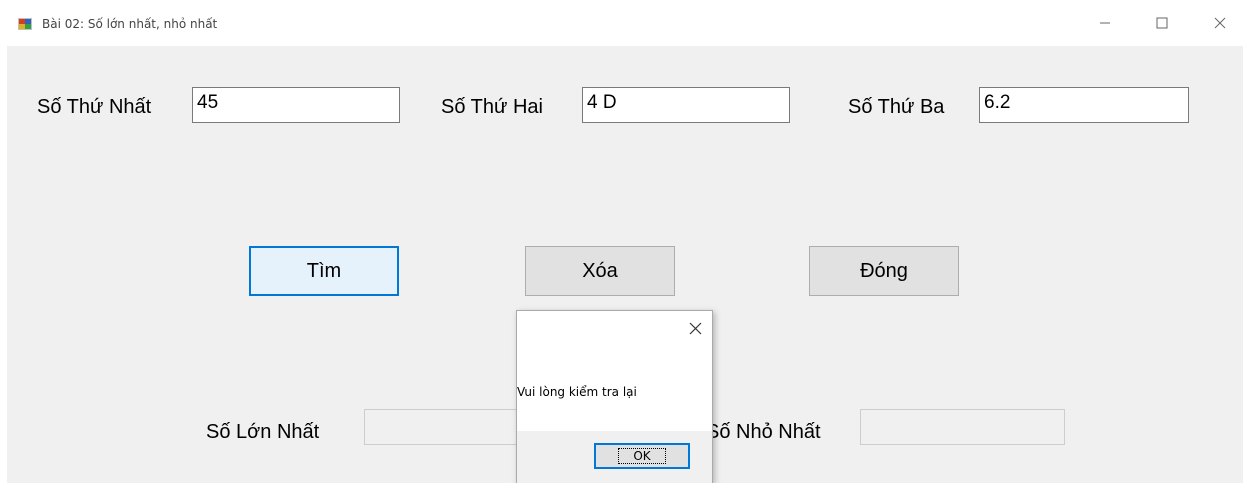 This screenshot has width=1250, height=483. I want to click on third-number-input: 6.2, so click(1084, 105).